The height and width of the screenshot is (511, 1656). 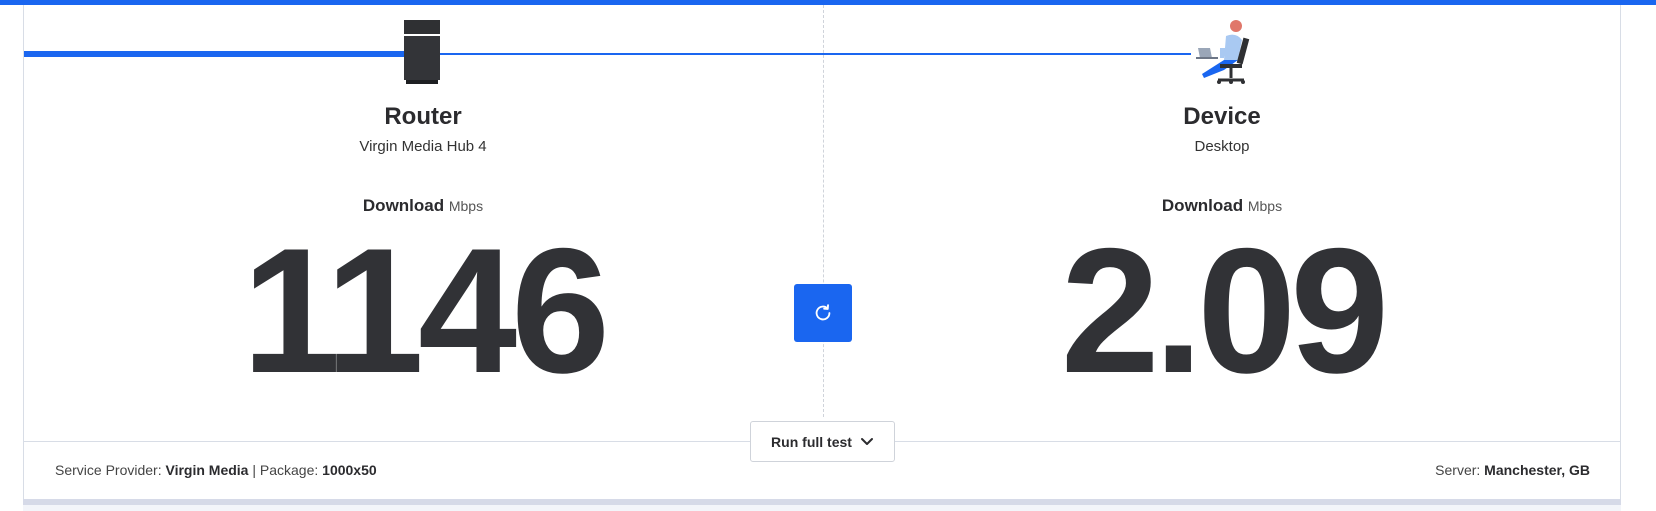 What do you see at coordinates (423, 116) in the screenshot?
I see `router-title: Router` at bounding box center [423, 116].